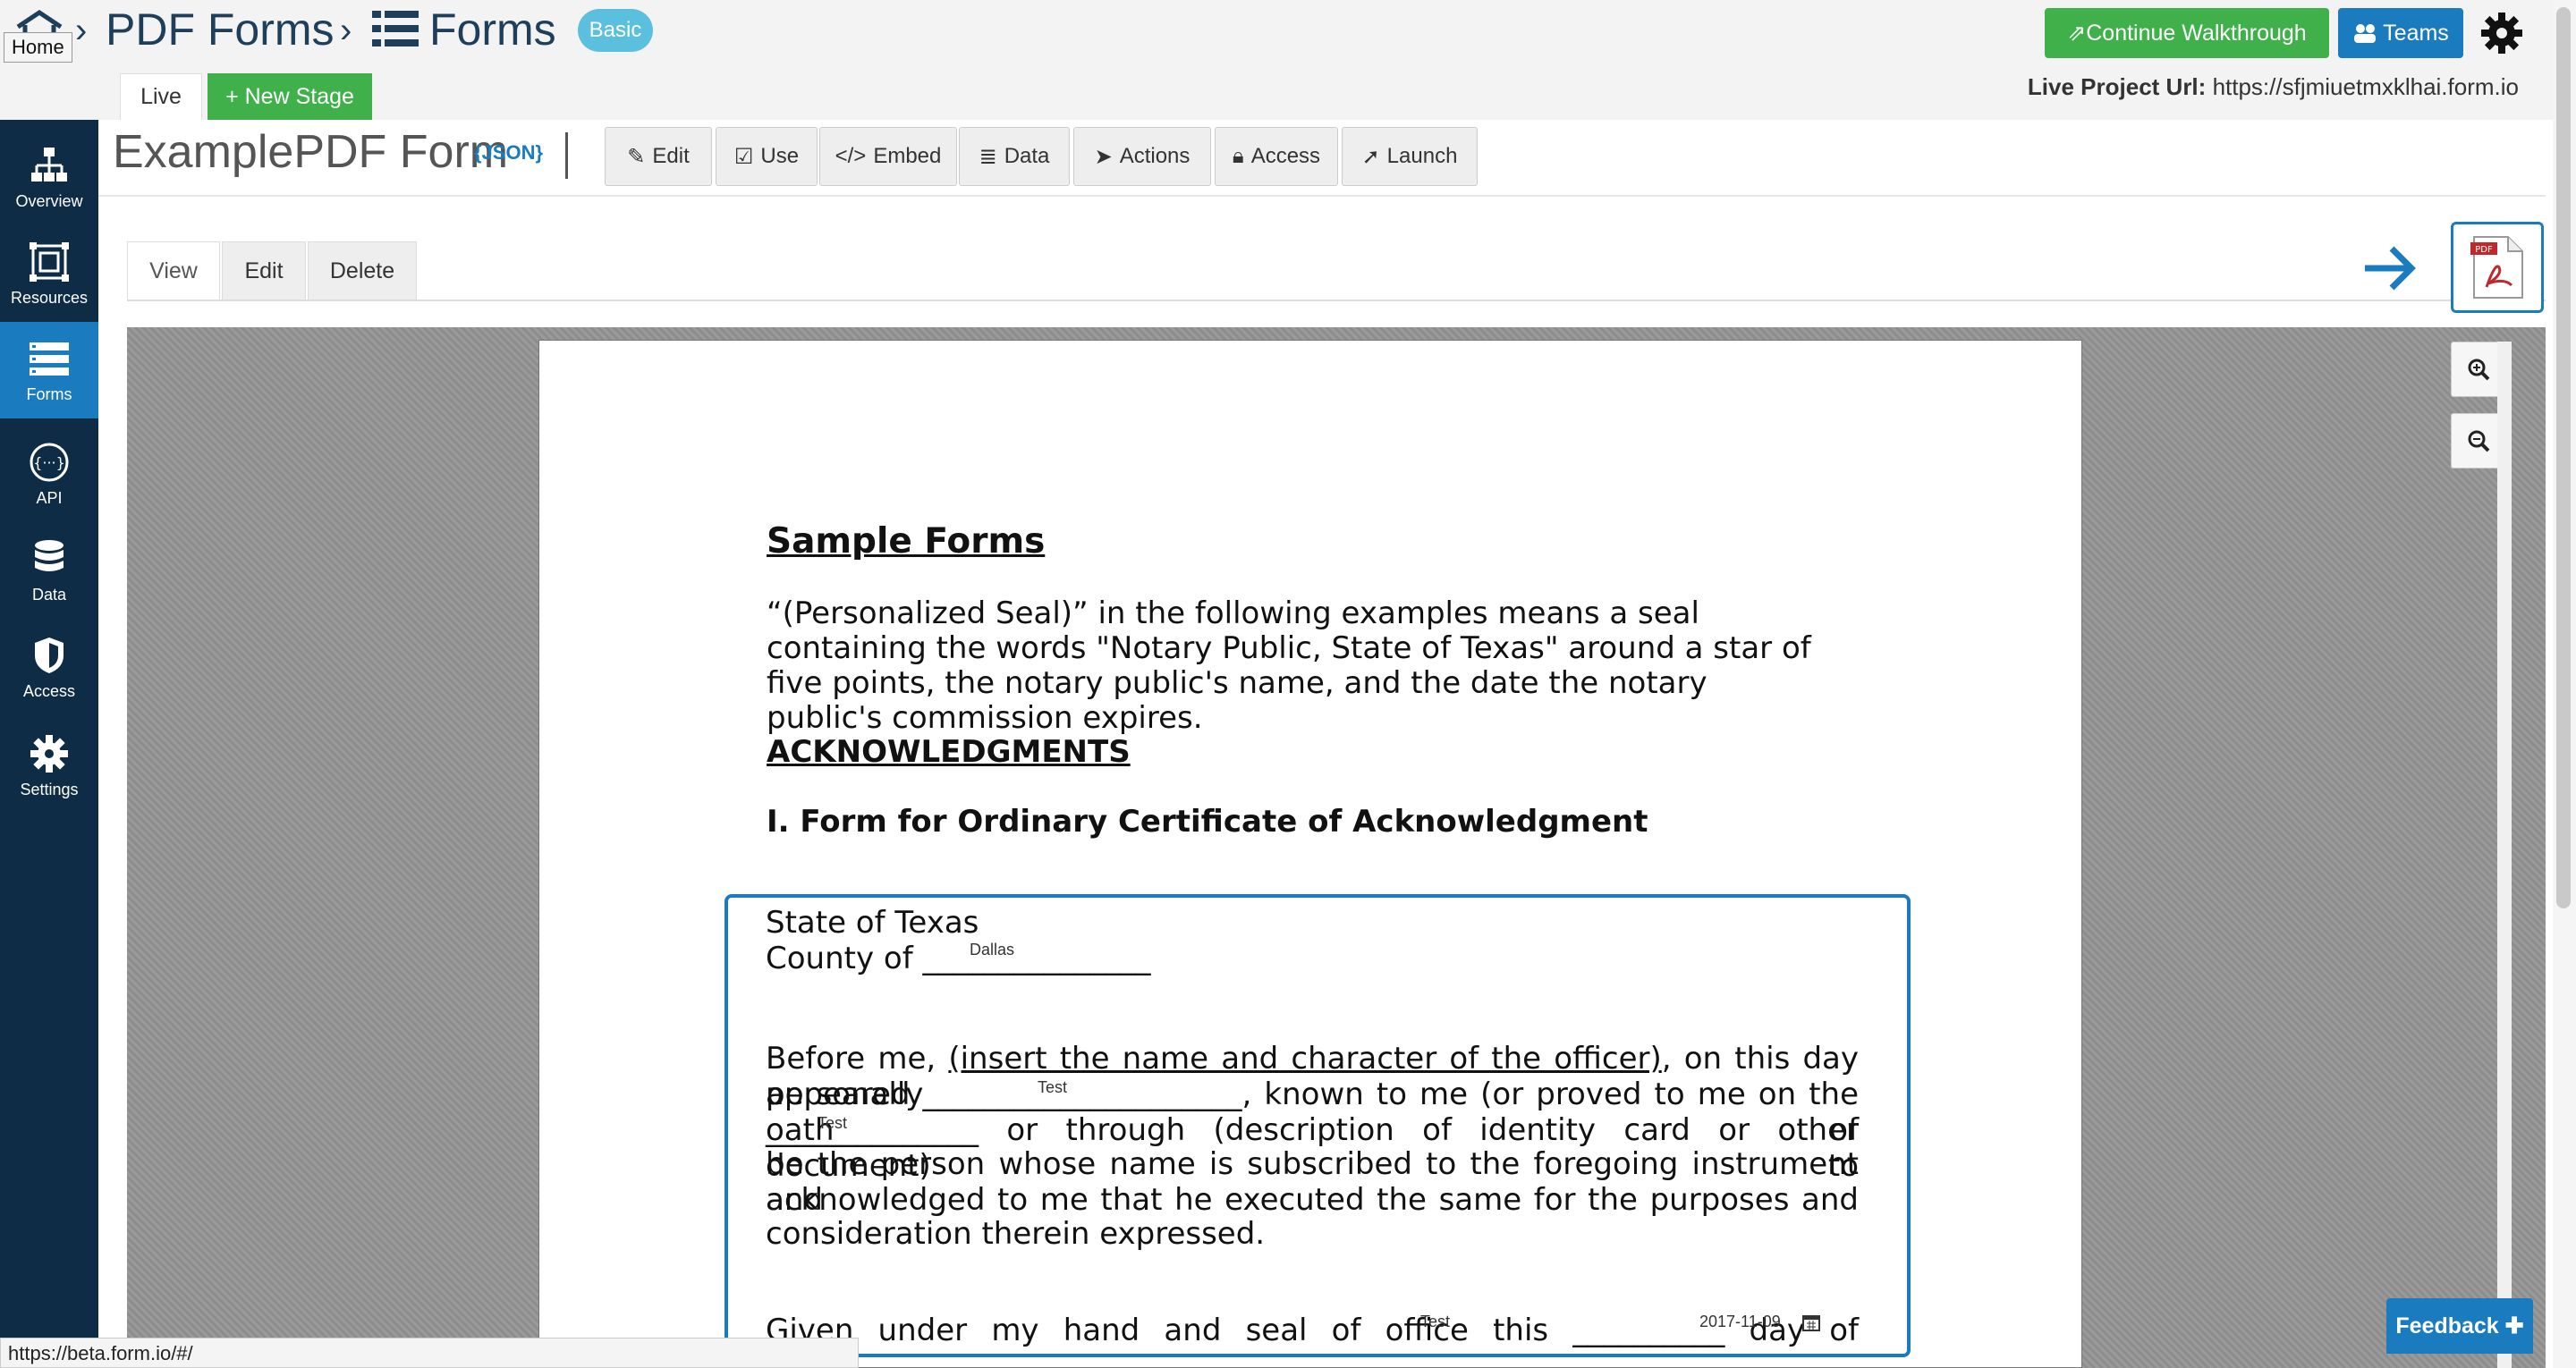  I want to click on sitemap-icon, so click(49, 164).